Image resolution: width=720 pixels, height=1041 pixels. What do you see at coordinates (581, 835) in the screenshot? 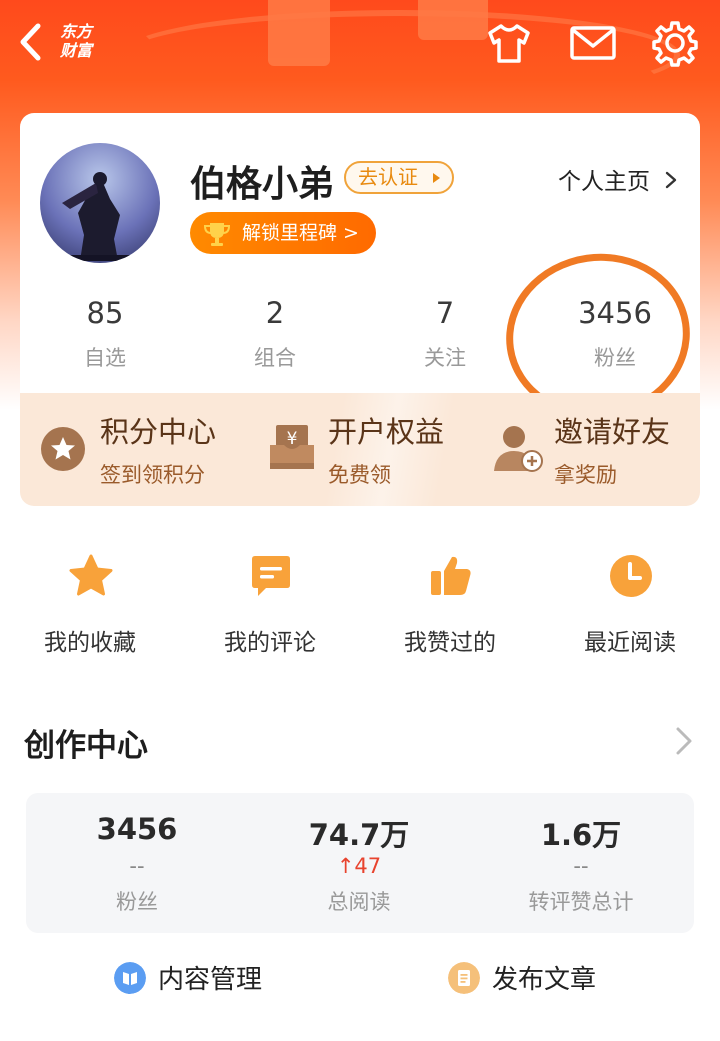
I see `creation-stat-value: 1.6万` at bounding box center [581, 835].